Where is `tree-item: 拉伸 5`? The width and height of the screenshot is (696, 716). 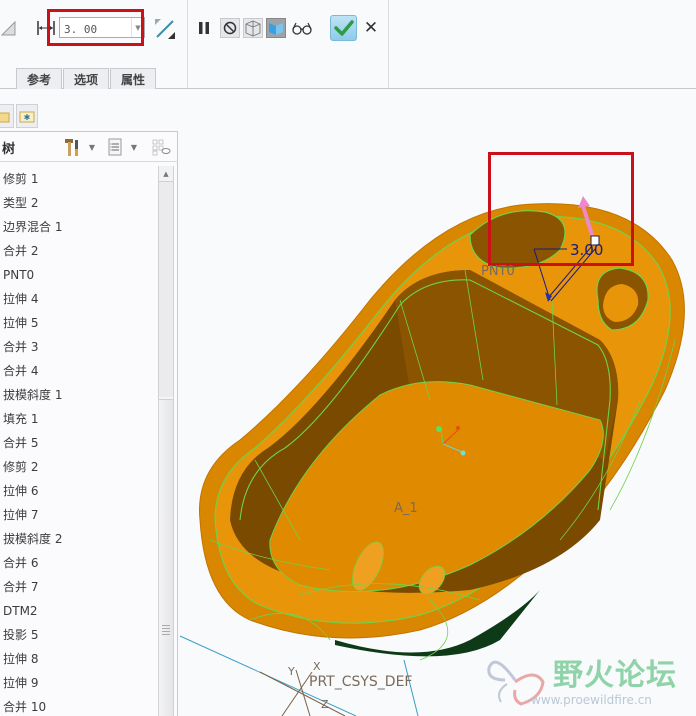
tree-item: 拉伸 5 is located at coordinates (79, 323).